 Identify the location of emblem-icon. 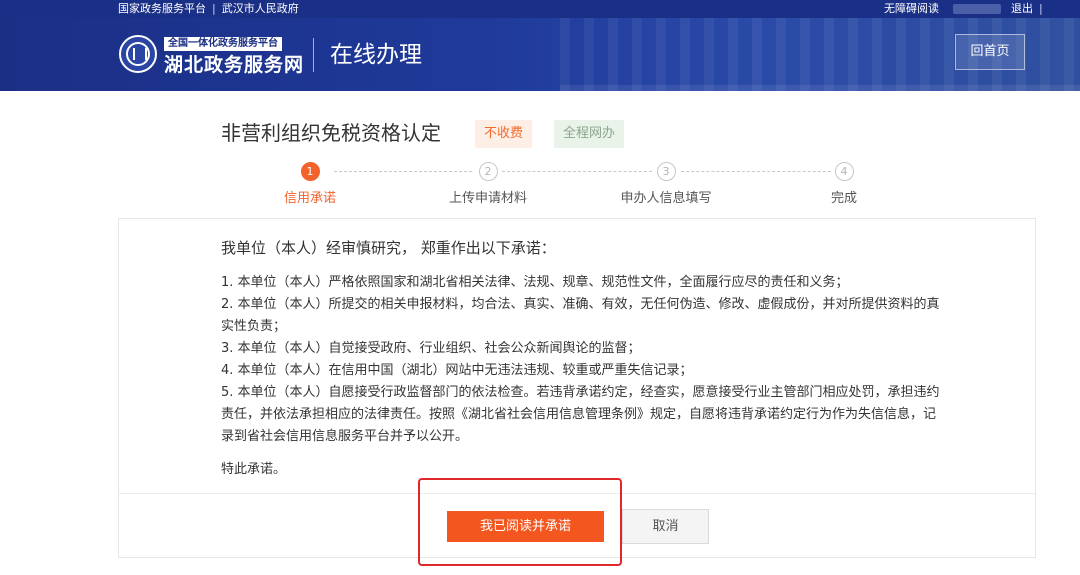
(138, 54).